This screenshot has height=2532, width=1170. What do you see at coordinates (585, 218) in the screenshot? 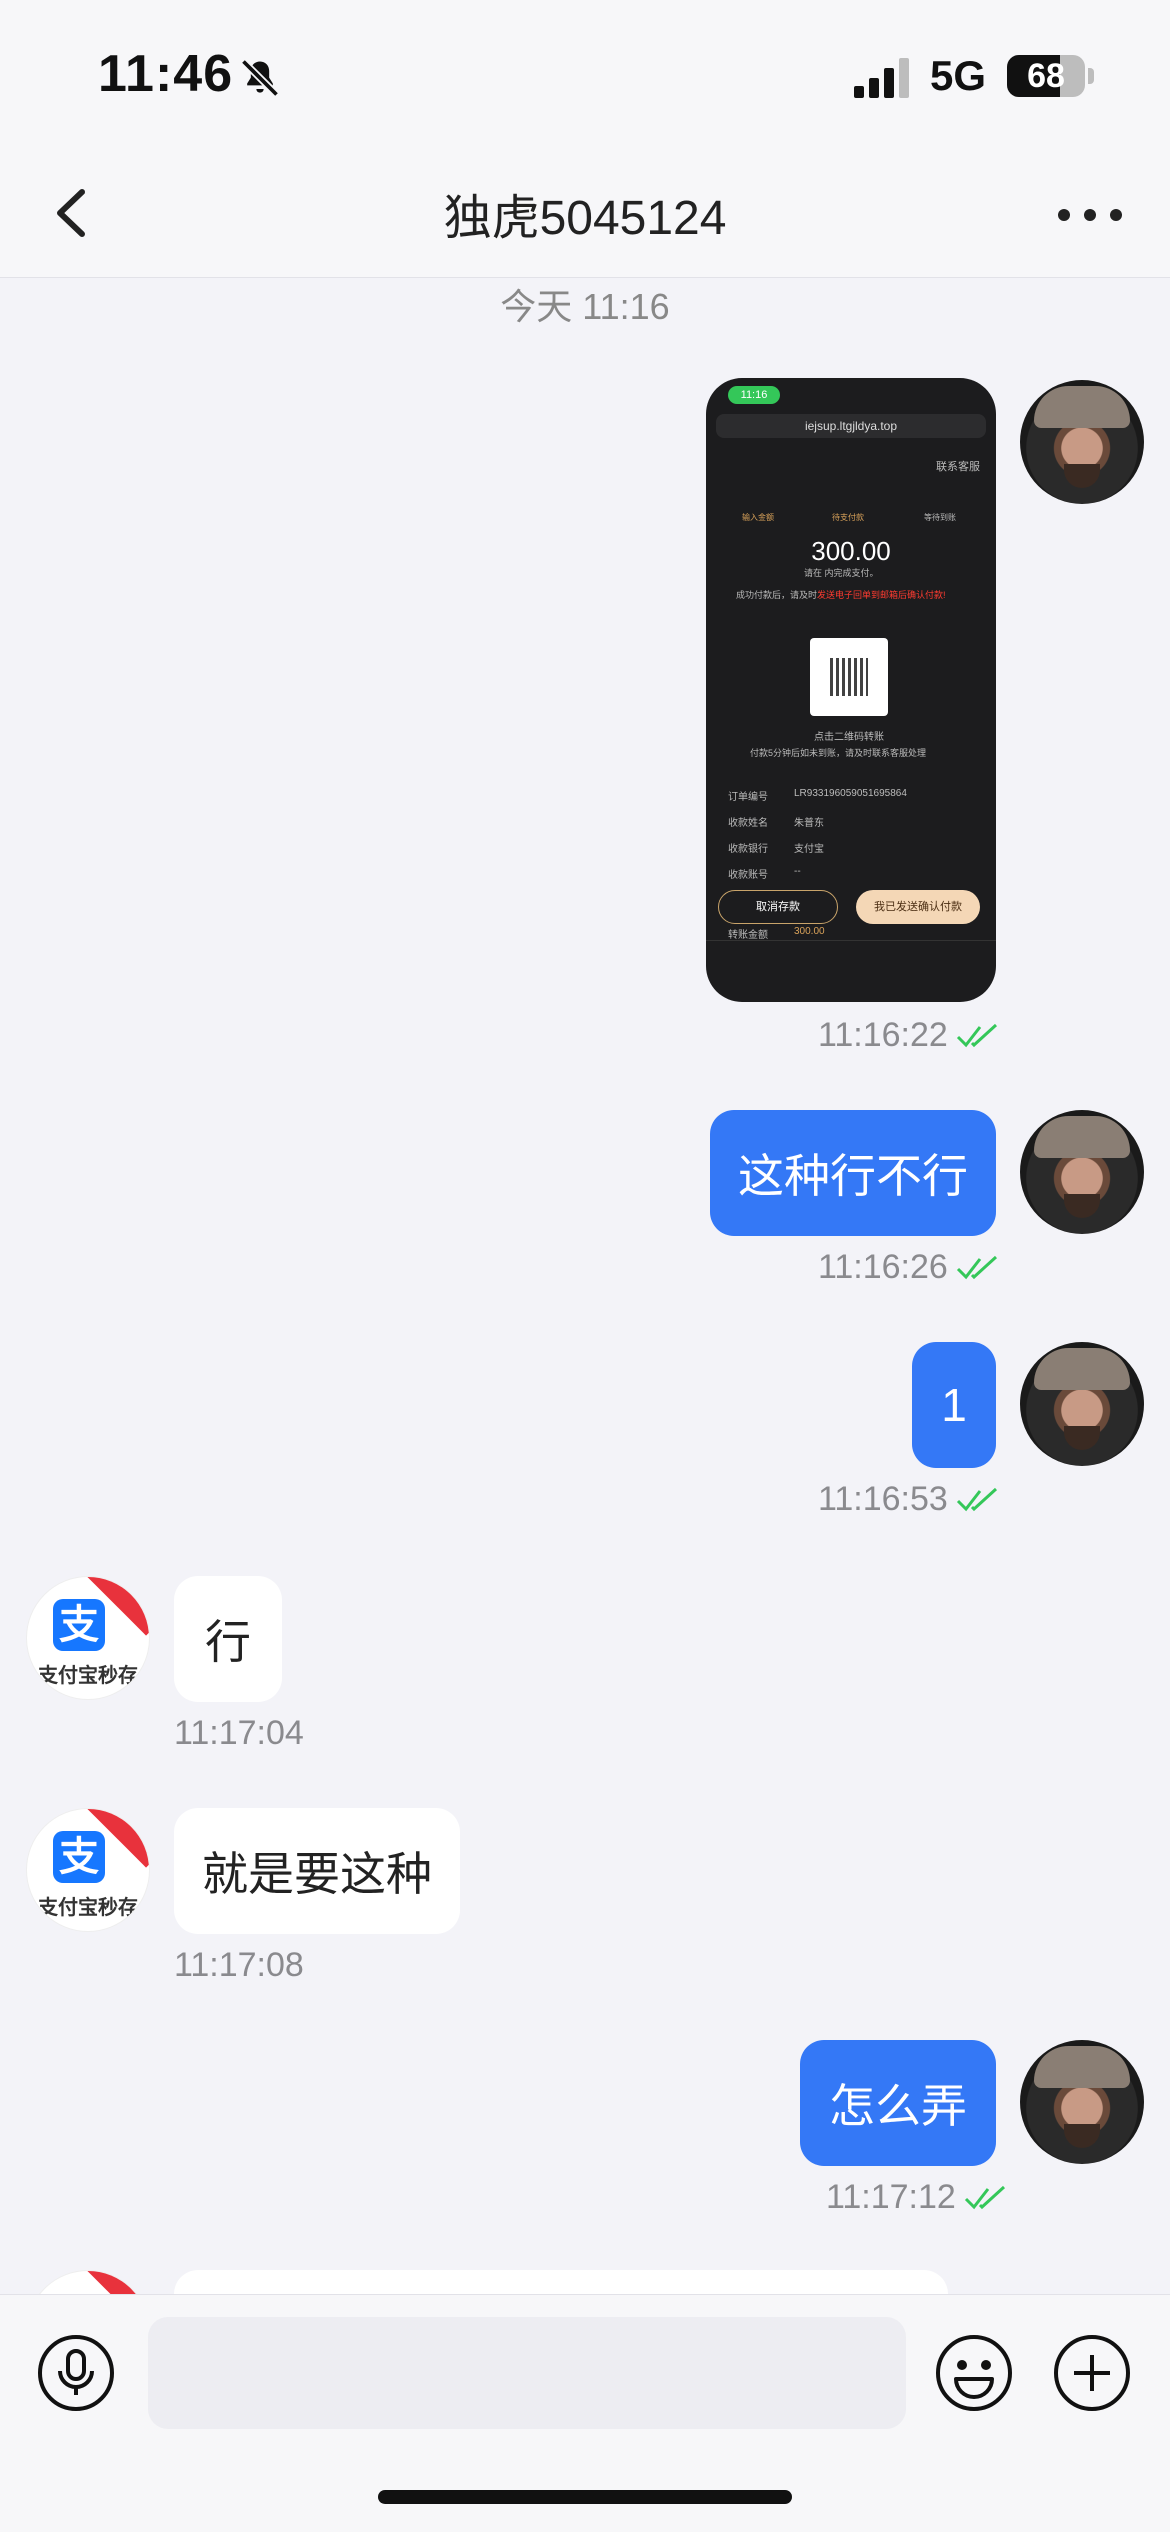
I see `chat-title: 独虎5045124` at bounding box center [585, 218].